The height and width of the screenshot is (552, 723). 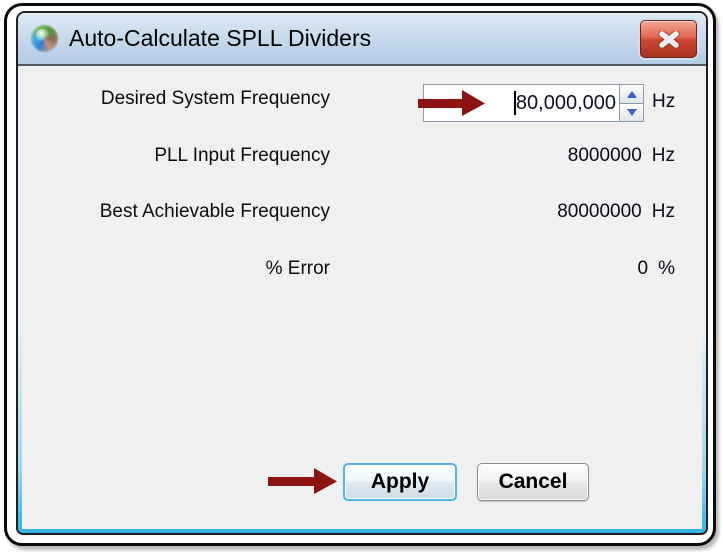 What do you see at coordinates (242, 155) in the screenshot?
I see `pll-input-frequency-label: PLL Input Frequency` at bounding box center [242, 155].